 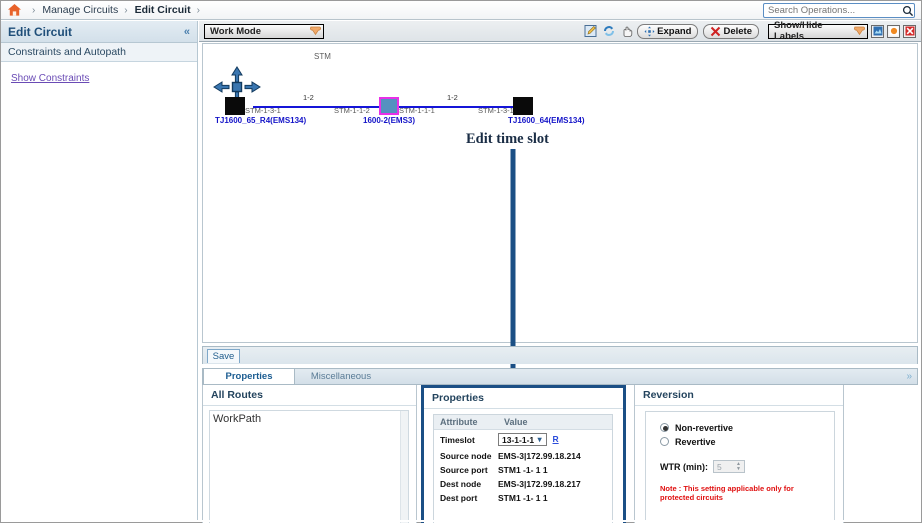 I want to click on hand-pan-icon, so click(x=626, y=31).